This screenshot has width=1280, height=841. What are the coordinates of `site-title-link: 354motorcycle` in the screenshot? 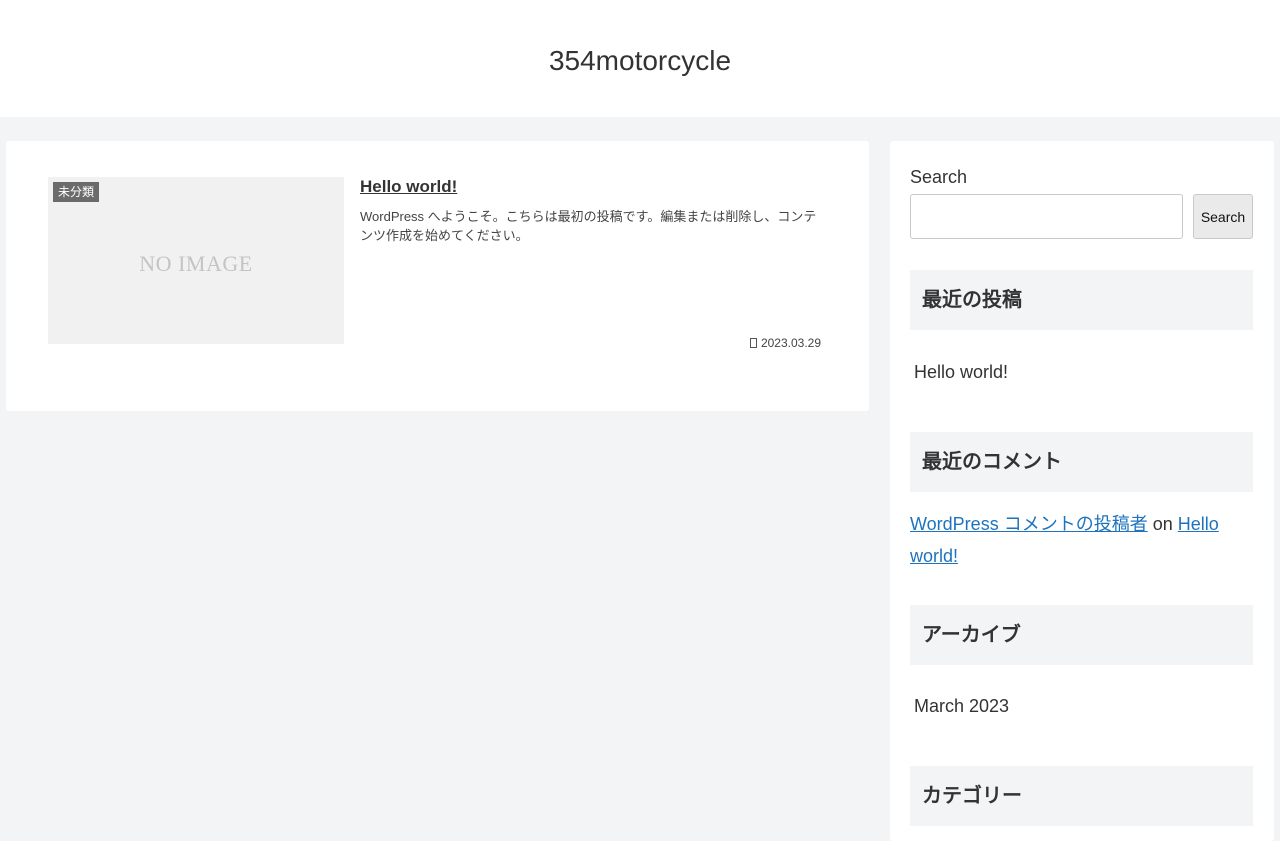 It's located at (640, 61).